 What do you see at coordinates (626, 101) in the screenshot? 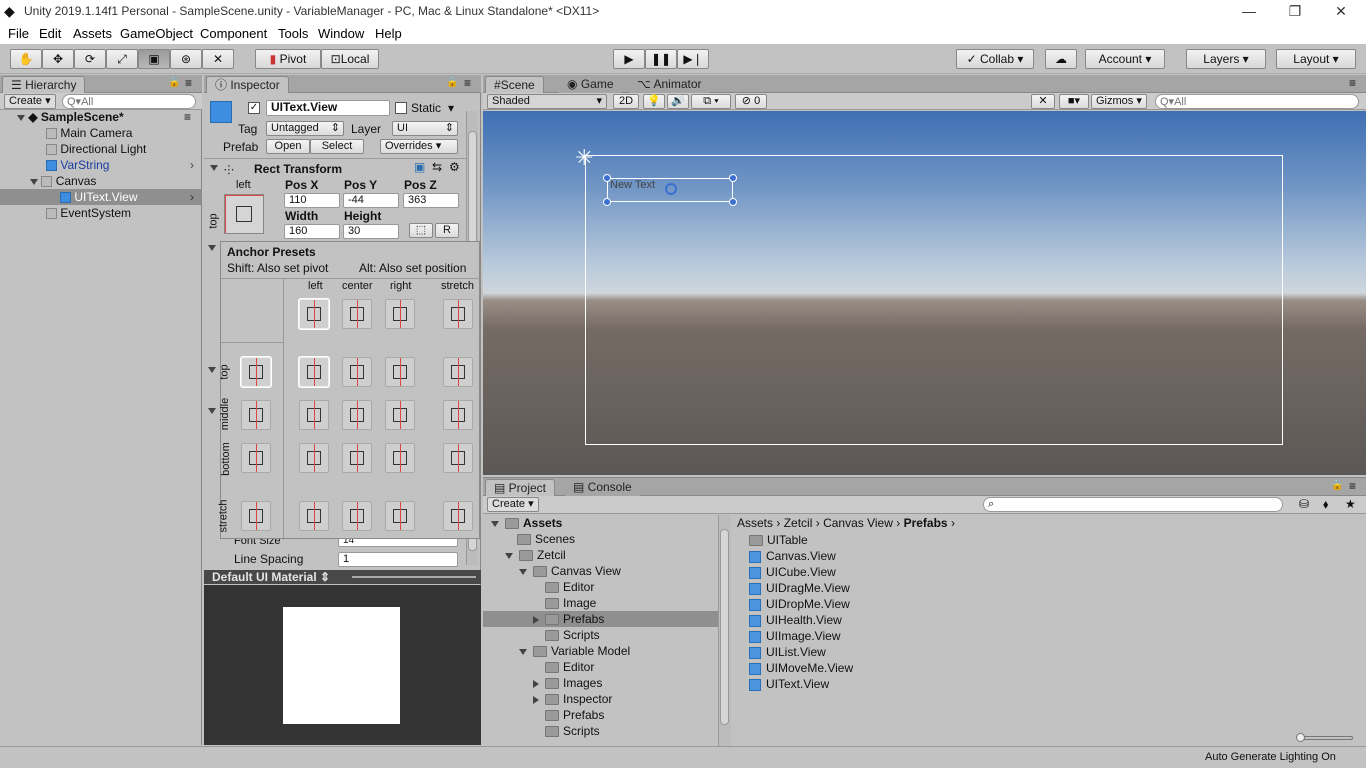
I see `toggle-2d-button: 2D` at bounding box center [626, 101].